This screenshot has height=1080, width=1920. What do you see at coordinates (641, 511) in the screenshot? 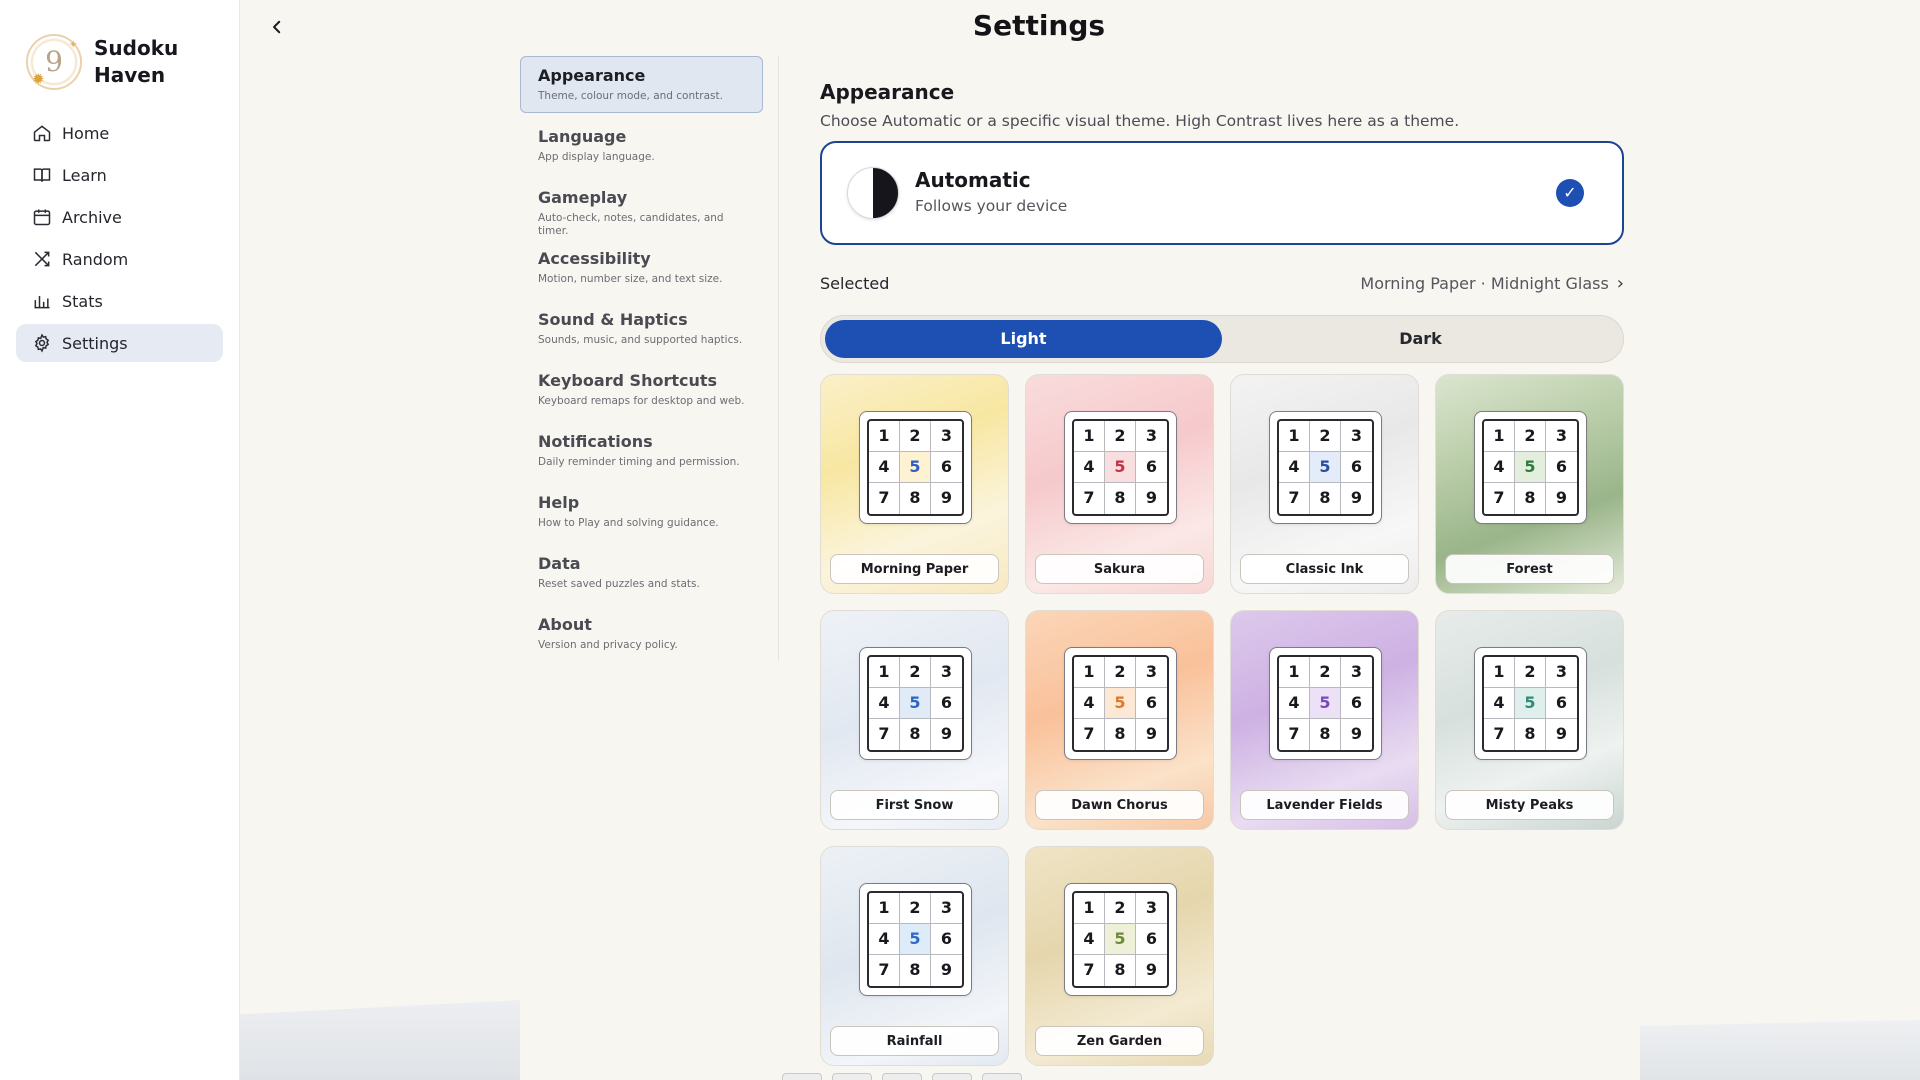
I see `subnav-item-help: Help How to Play and solving guidance.` at bounding box center [641, 511].